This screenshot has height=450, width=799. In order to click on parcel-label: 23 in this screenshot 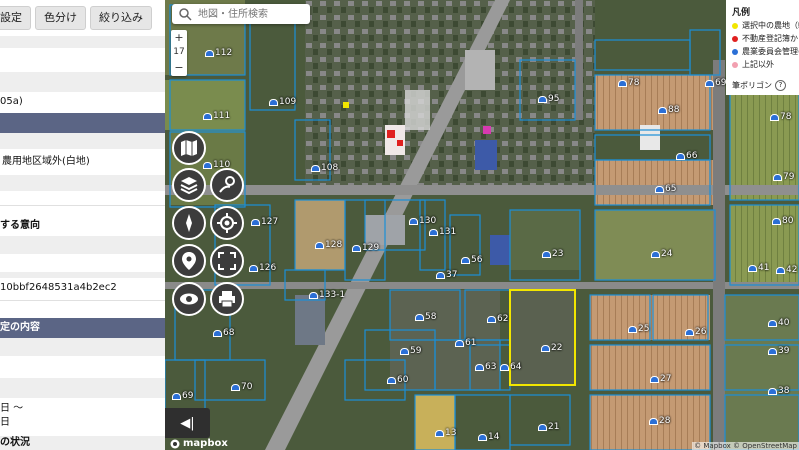, I will do `click(552, 254)`.